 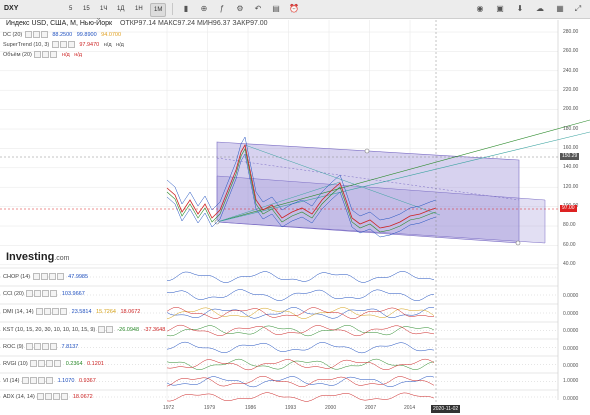 I want to click on indicator-name: ADX (14, 14), so click(x=19, y=396).